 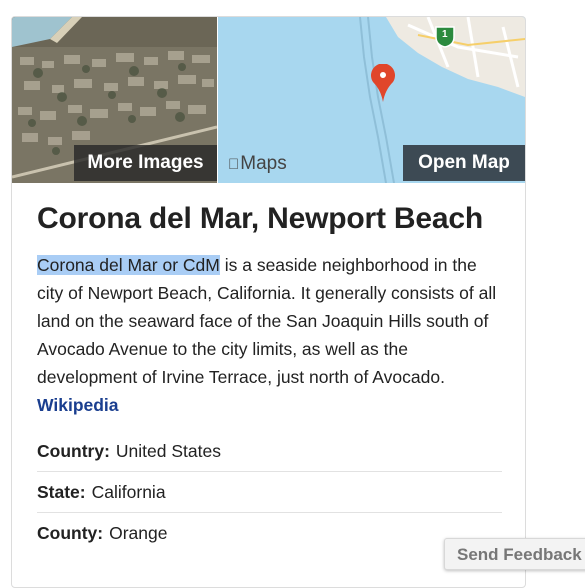 I want to click on fact-key: County:, so click(x=70, y=533).